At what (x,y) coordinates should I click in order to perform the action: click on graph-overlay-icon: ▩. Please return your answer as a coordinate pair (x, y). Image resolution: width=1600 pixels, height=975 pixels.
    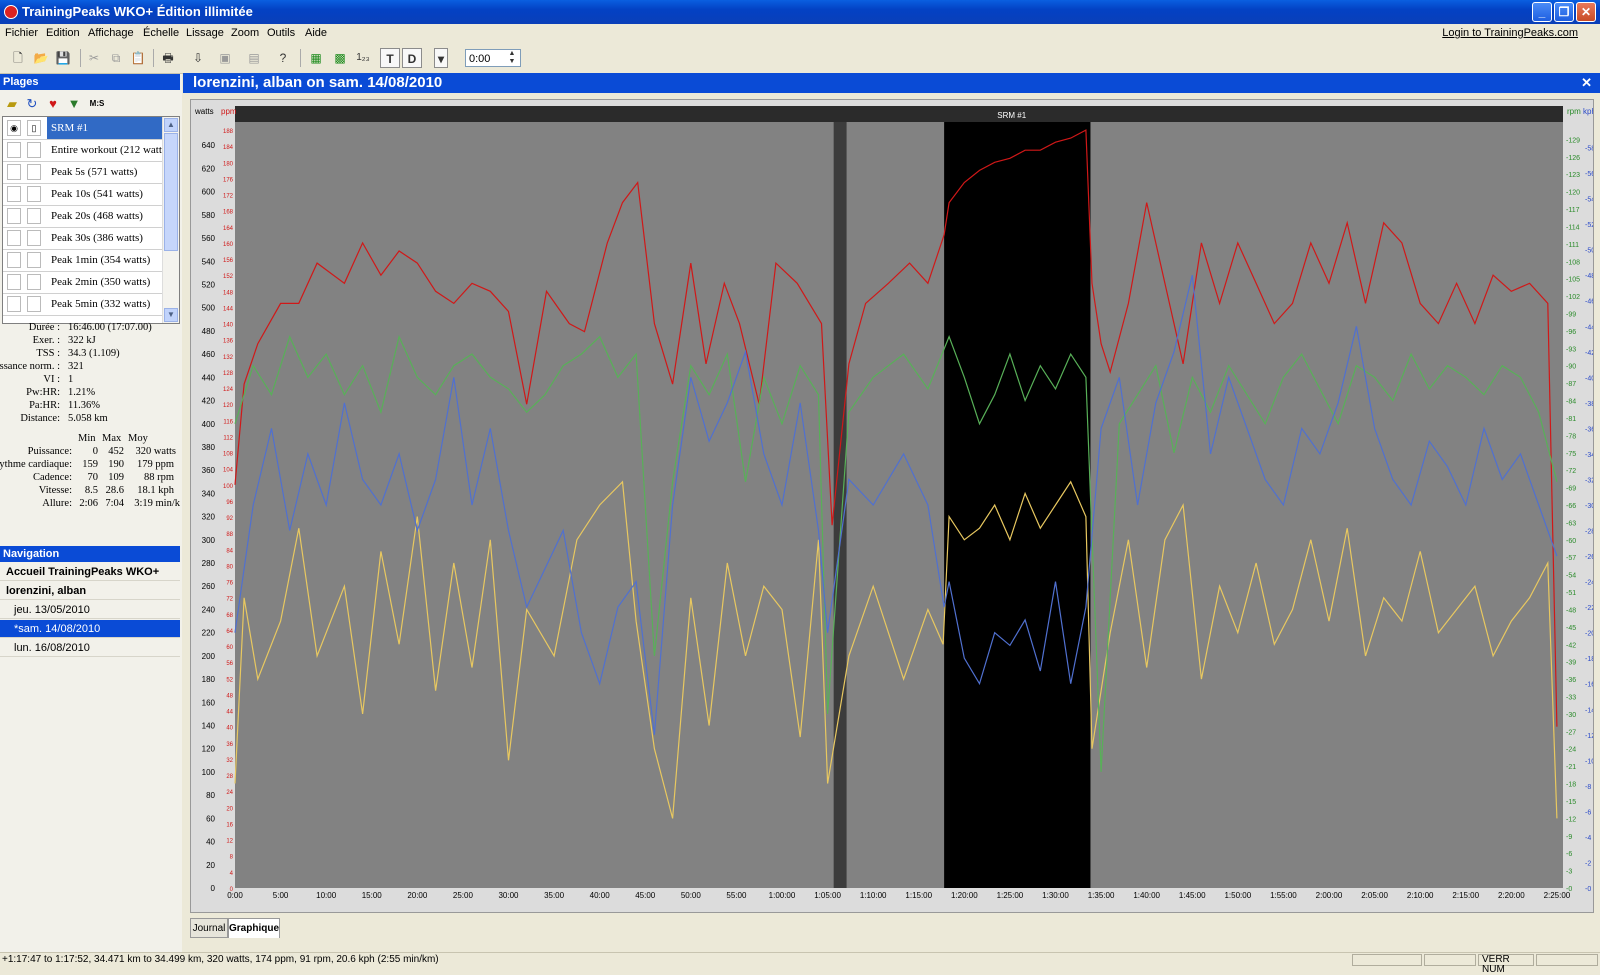
    Looking at the image, I should click on (340, 58).